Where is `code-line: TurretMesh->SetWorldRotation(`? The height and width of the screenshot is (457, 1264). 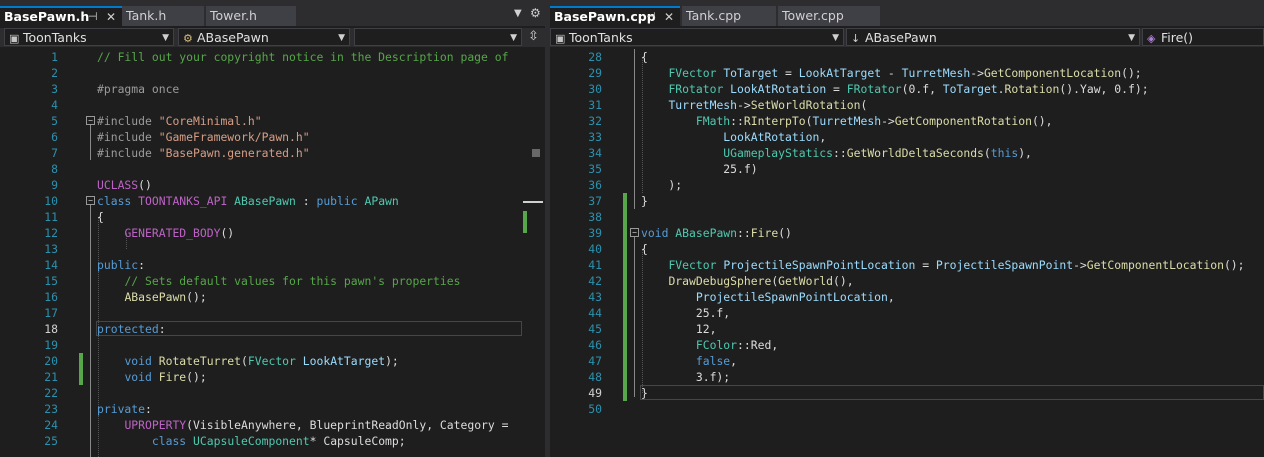
code-line: TurretMesh->SetWorldRotation( is located at coordinates (754, 105).